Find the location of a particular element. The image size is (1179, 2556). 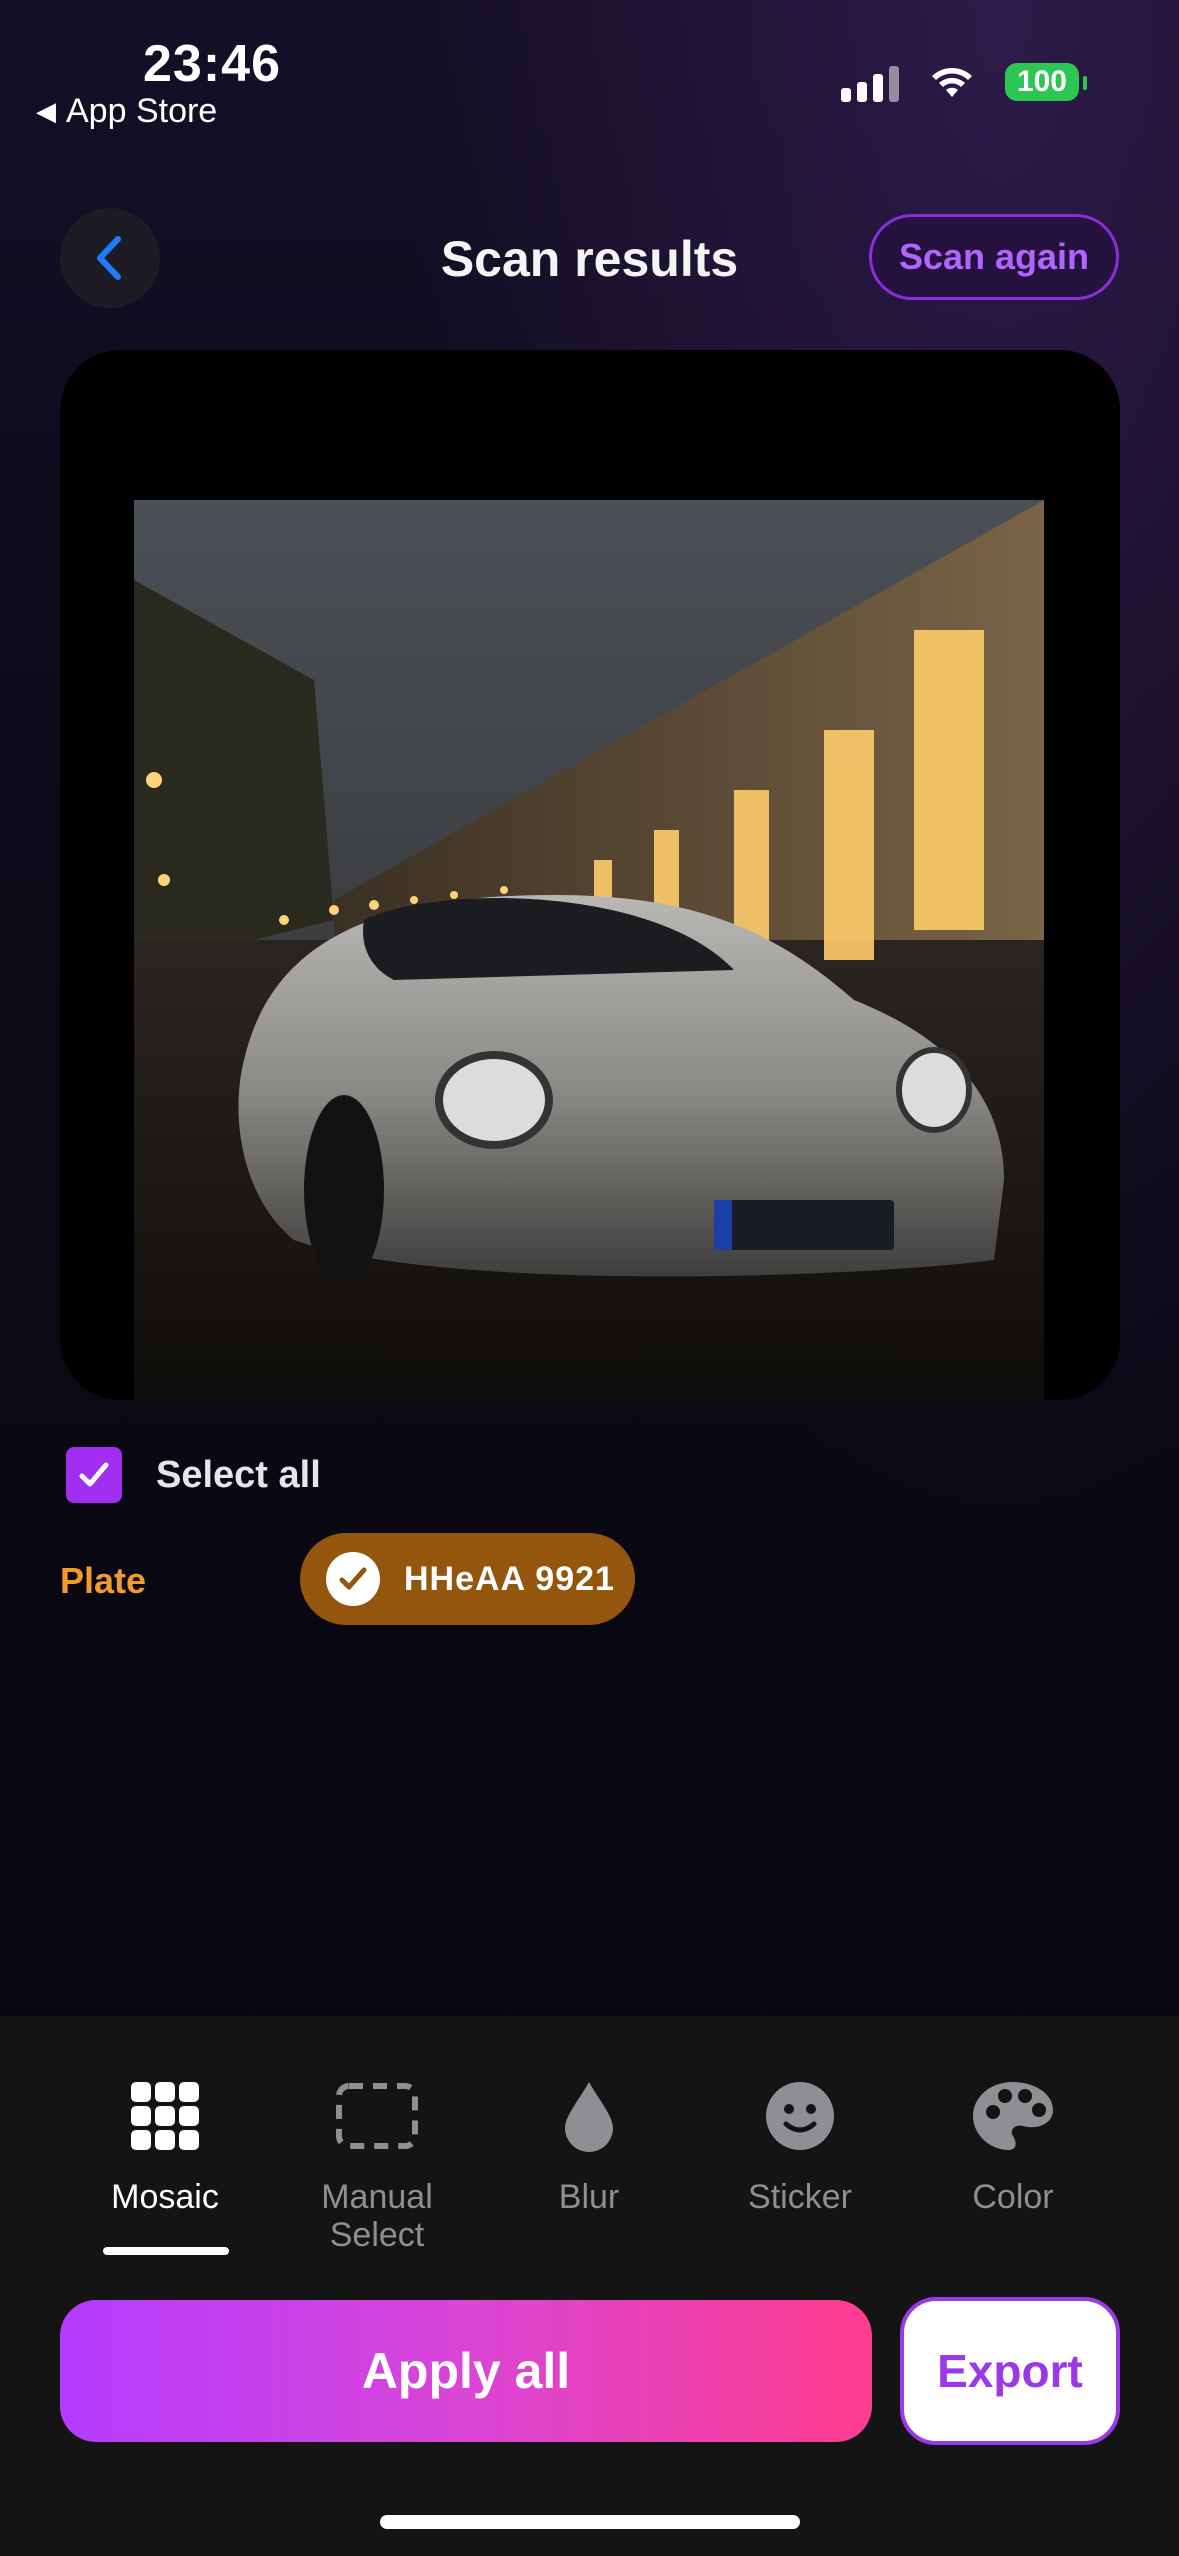

back-app-label: App Store is located at coordinates (142, 111).